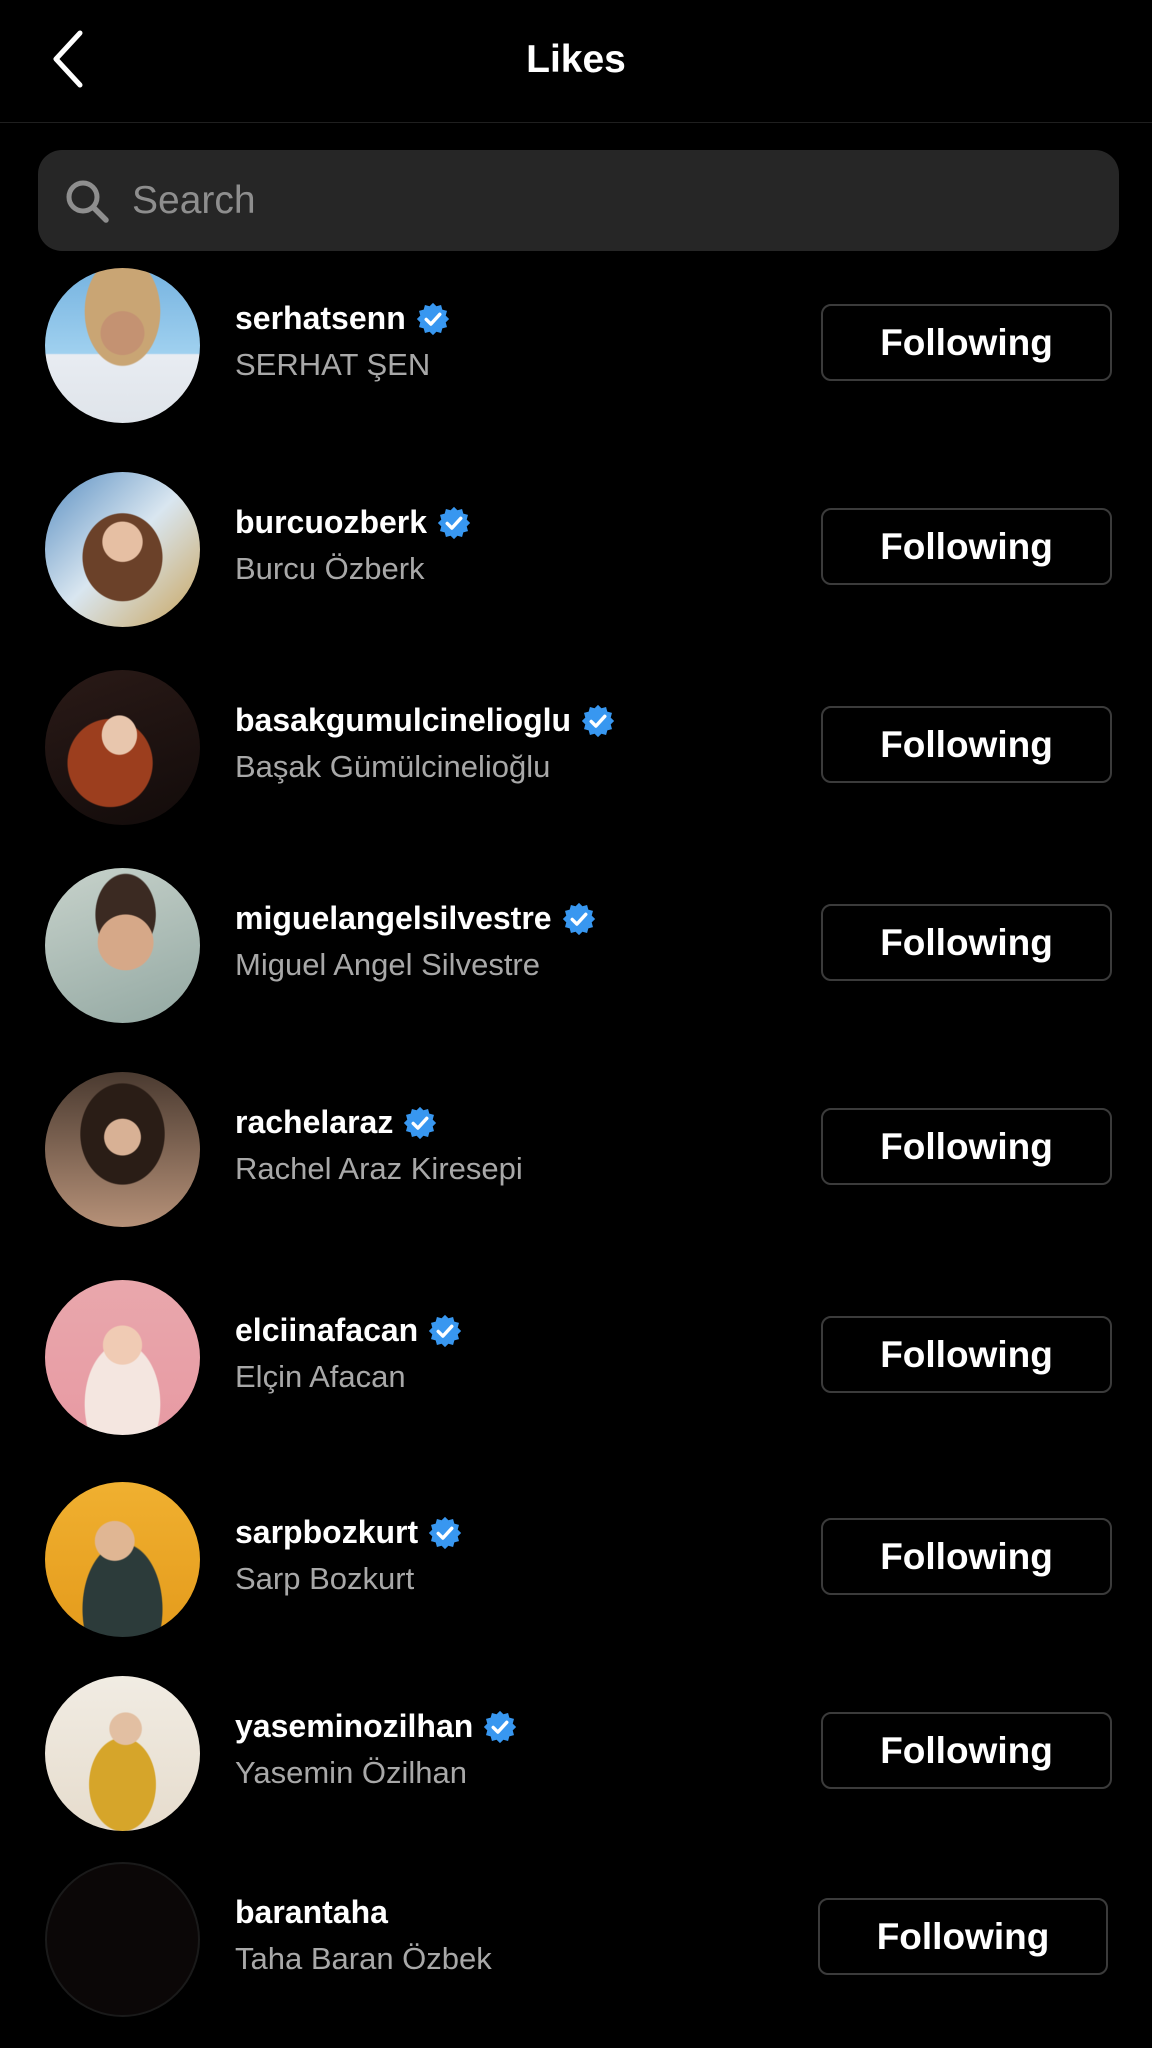  I want to click on full-name: Elçin Afacan, so click(320, 1376).